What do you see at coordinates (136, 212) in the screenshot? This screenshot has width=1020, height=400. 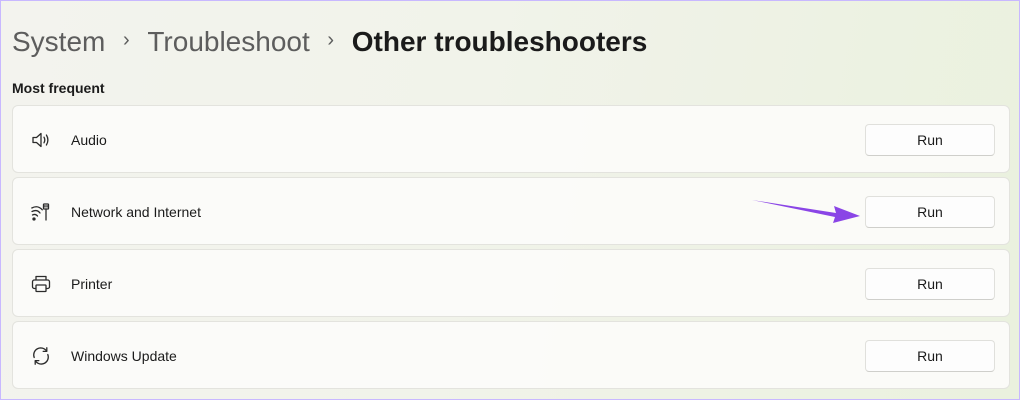 I see `troubleshooter-label: Network and Internet` at bounding box center [136, 212].